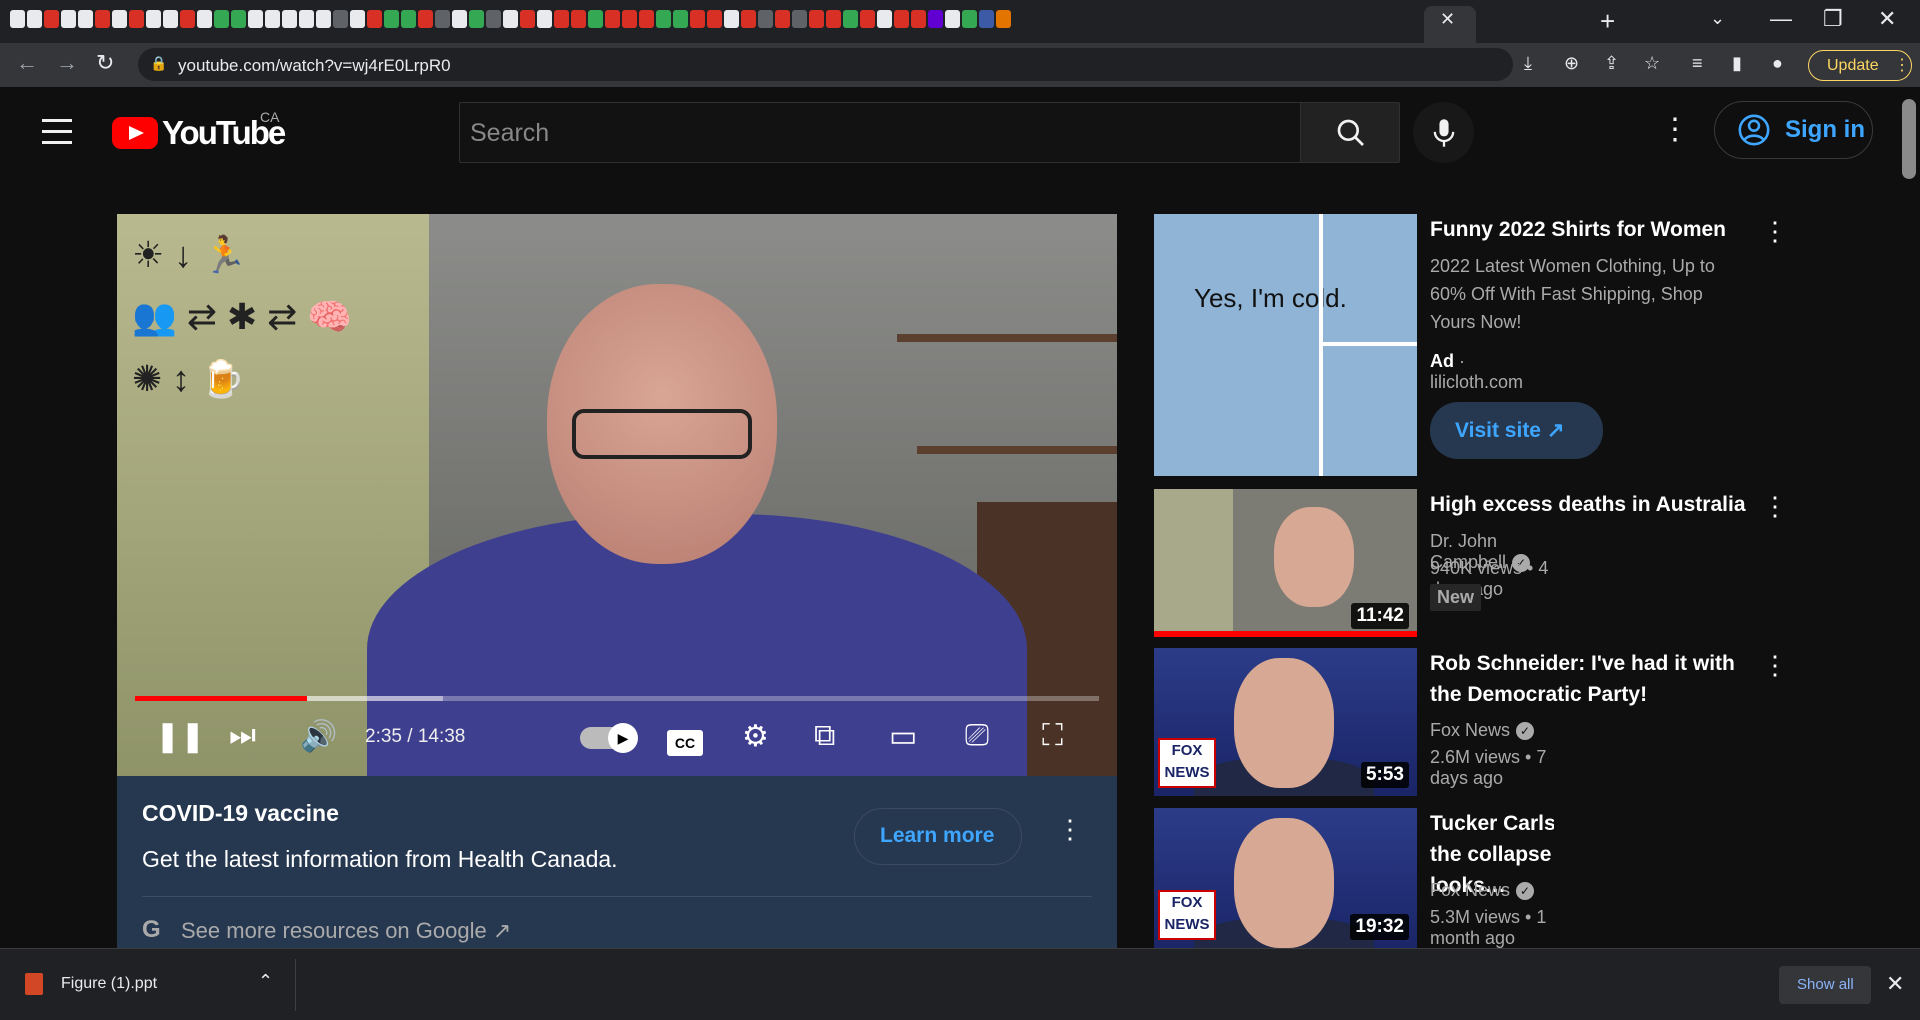 The image size is (1920, 1020). Describe the element at coordinates (1488, 927) in the screenshot. I see `video-stats: 5.3M views • 1 month ago` at that location.